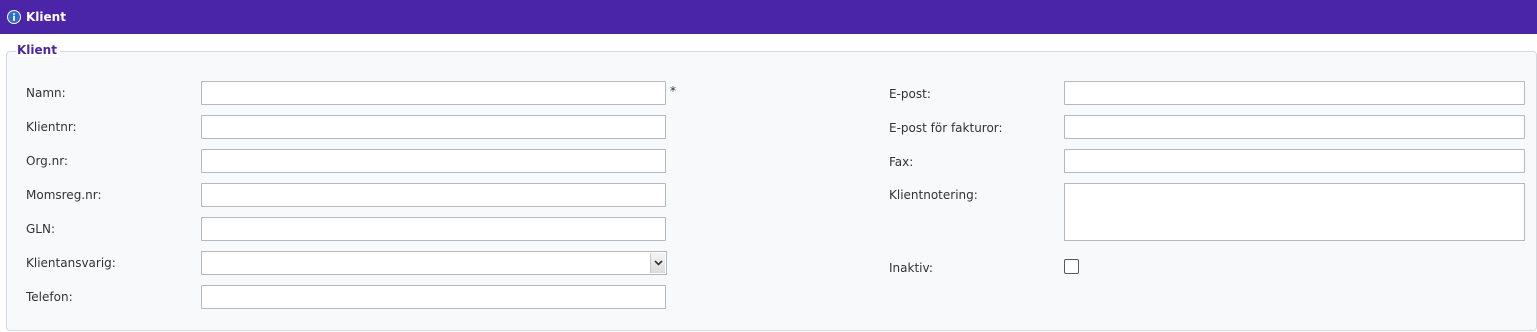  Describe the element at coordinates (49, 297) in the screenshot. I see `telefon-label: Telefon:` at that location.